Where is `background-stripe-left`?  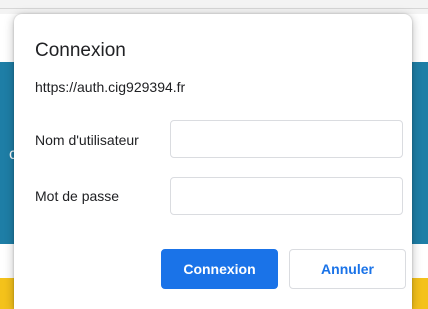
background-stripe-left is located at coordinates (7, 293).